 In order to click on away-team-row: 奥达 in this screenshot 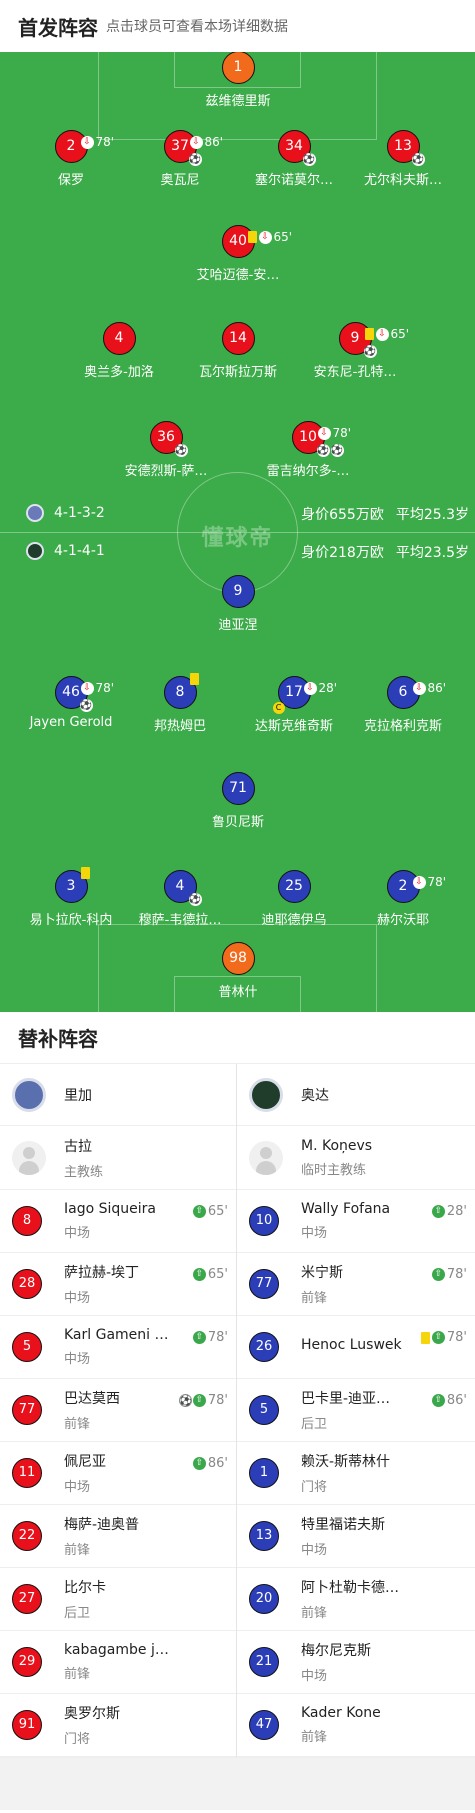, I will do `click(356, 1095)`.